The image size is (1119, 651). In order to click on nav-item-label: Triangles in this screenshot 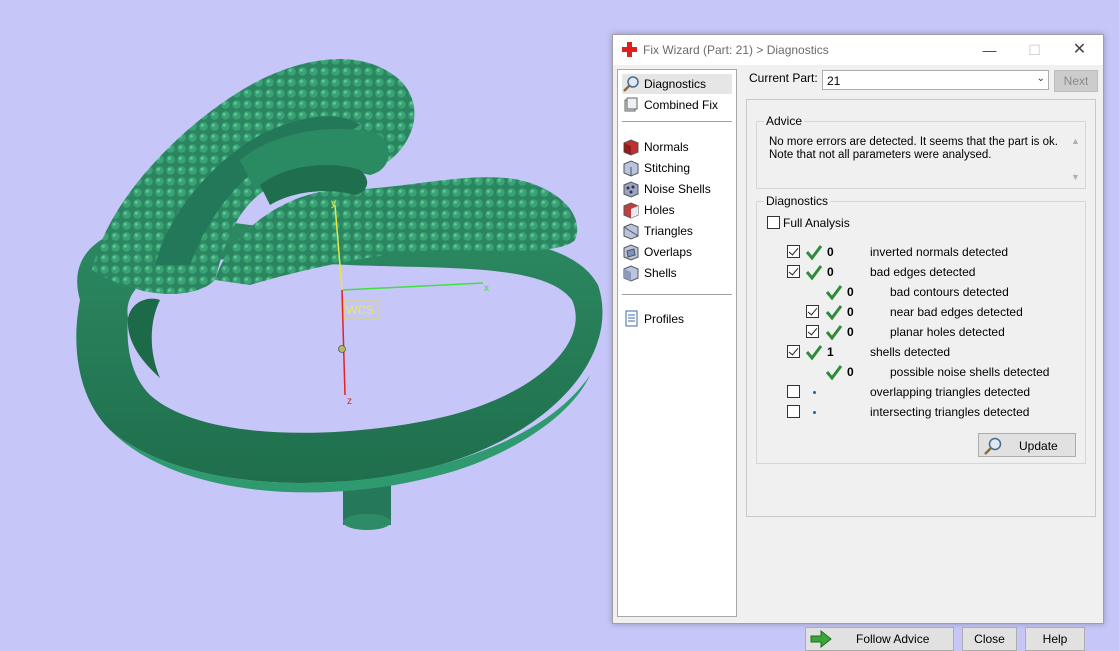, I will do `click(668, 231)`.